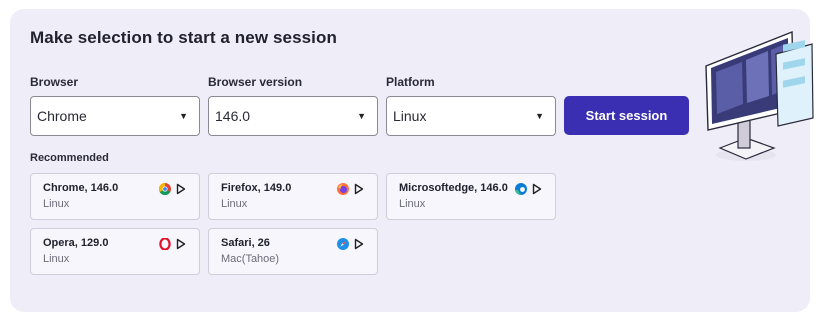 This screenshot has width=825, height=325. What do you see at coordinates (250, 259) in the screenshot?
I see `card-os: Mac(Tahoe)` at bounding box center [250, 259].